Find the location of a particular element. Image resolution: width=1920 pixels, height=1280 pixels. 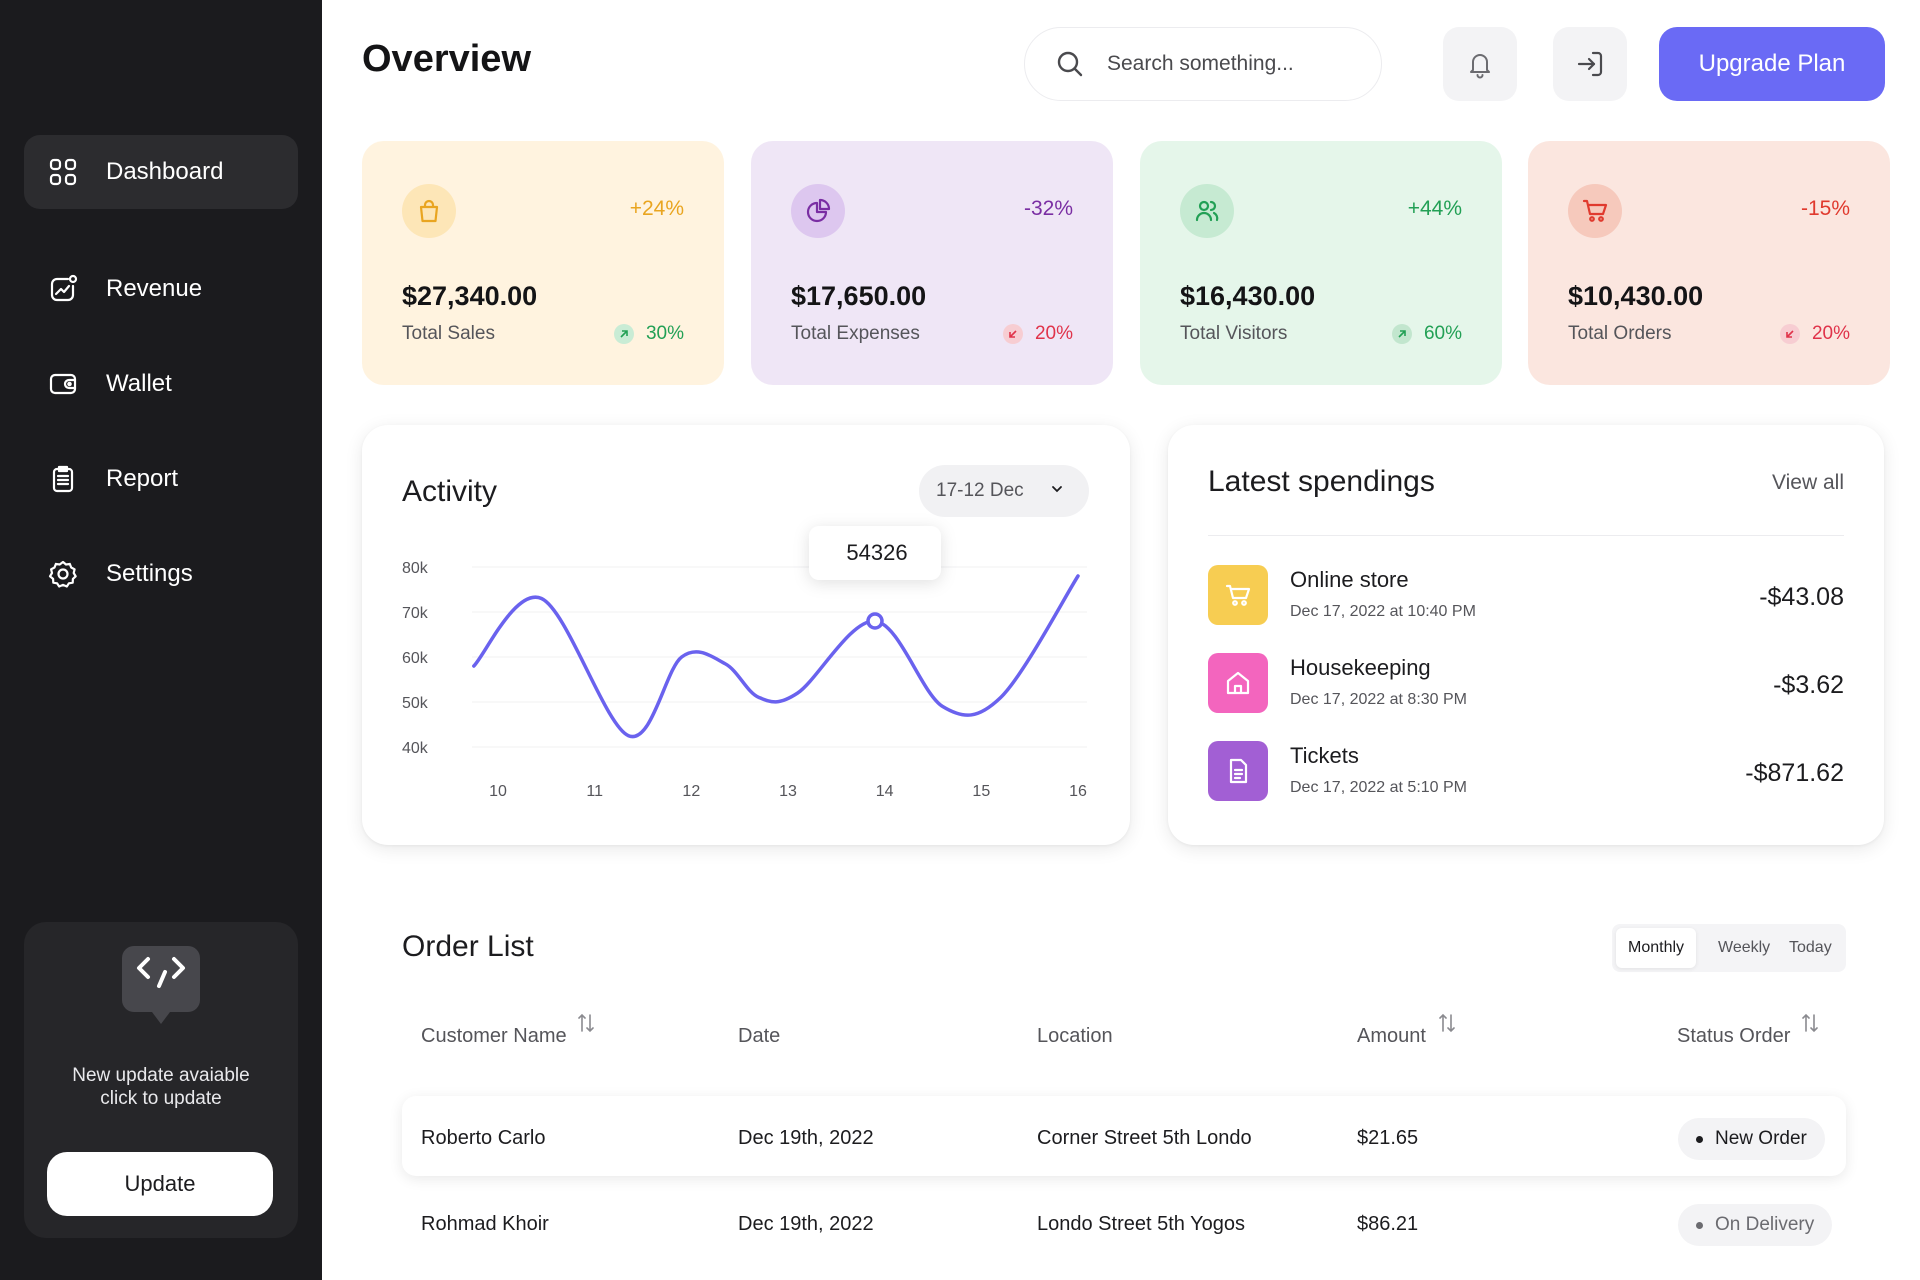

cell-date: Dec 19th, 2022 is located at coordinates (806, 1138).